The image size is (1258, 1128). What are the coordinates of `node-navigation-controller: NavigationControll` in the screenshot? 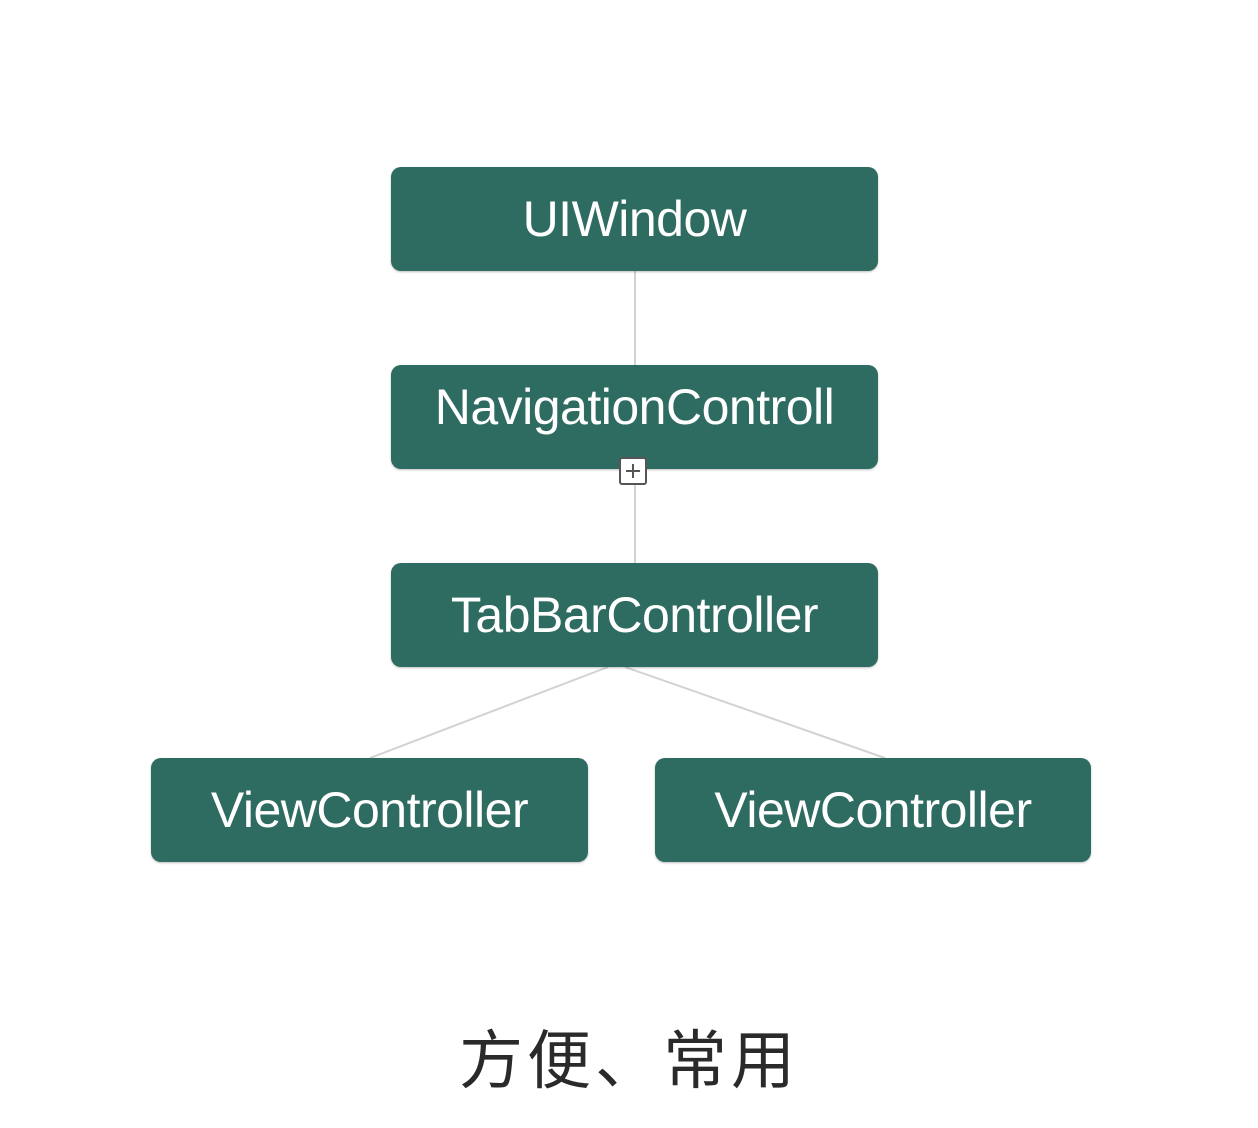 It's located at (634, 417).